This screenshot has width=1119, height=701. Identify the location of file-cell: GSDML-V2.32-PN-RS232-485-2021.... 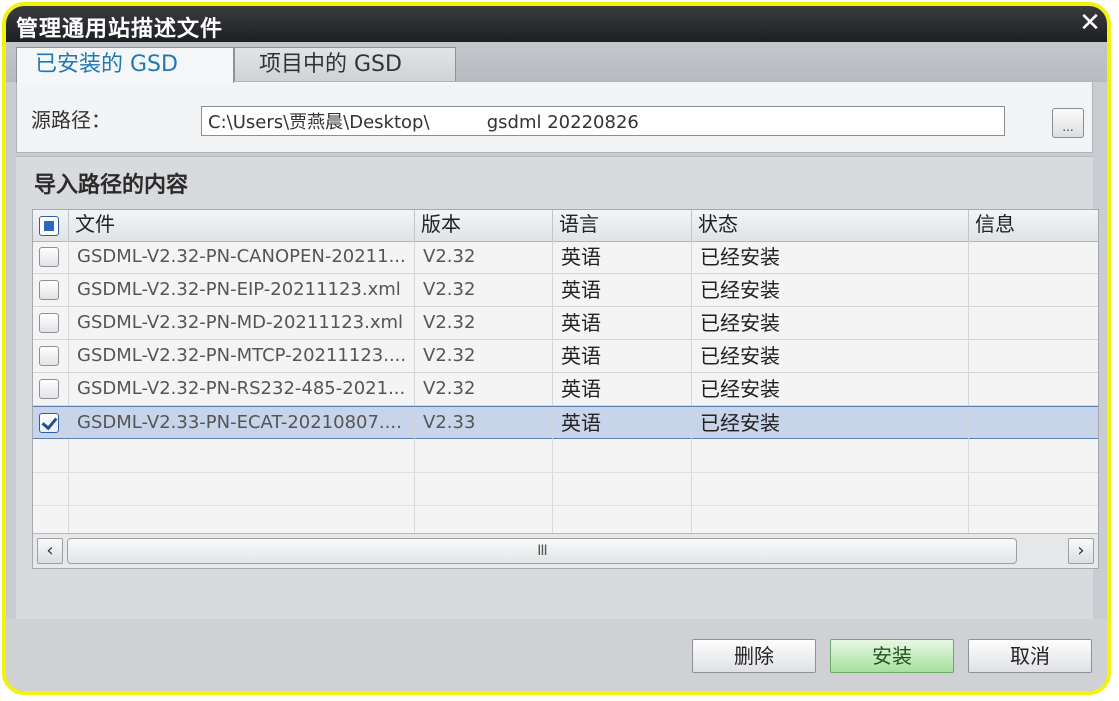
(242, 389).